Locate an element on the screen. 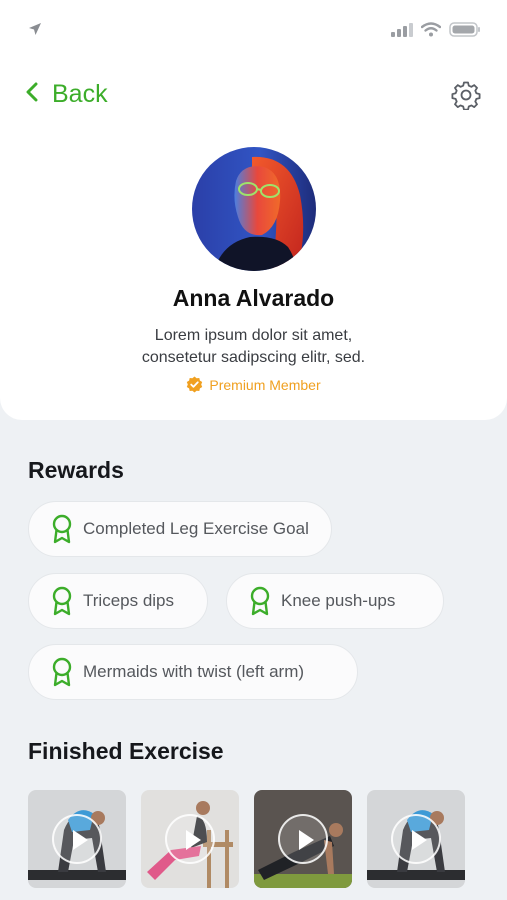  reward-chip: Completed Leg Exercise Goal is located at coordinates (180, 529).